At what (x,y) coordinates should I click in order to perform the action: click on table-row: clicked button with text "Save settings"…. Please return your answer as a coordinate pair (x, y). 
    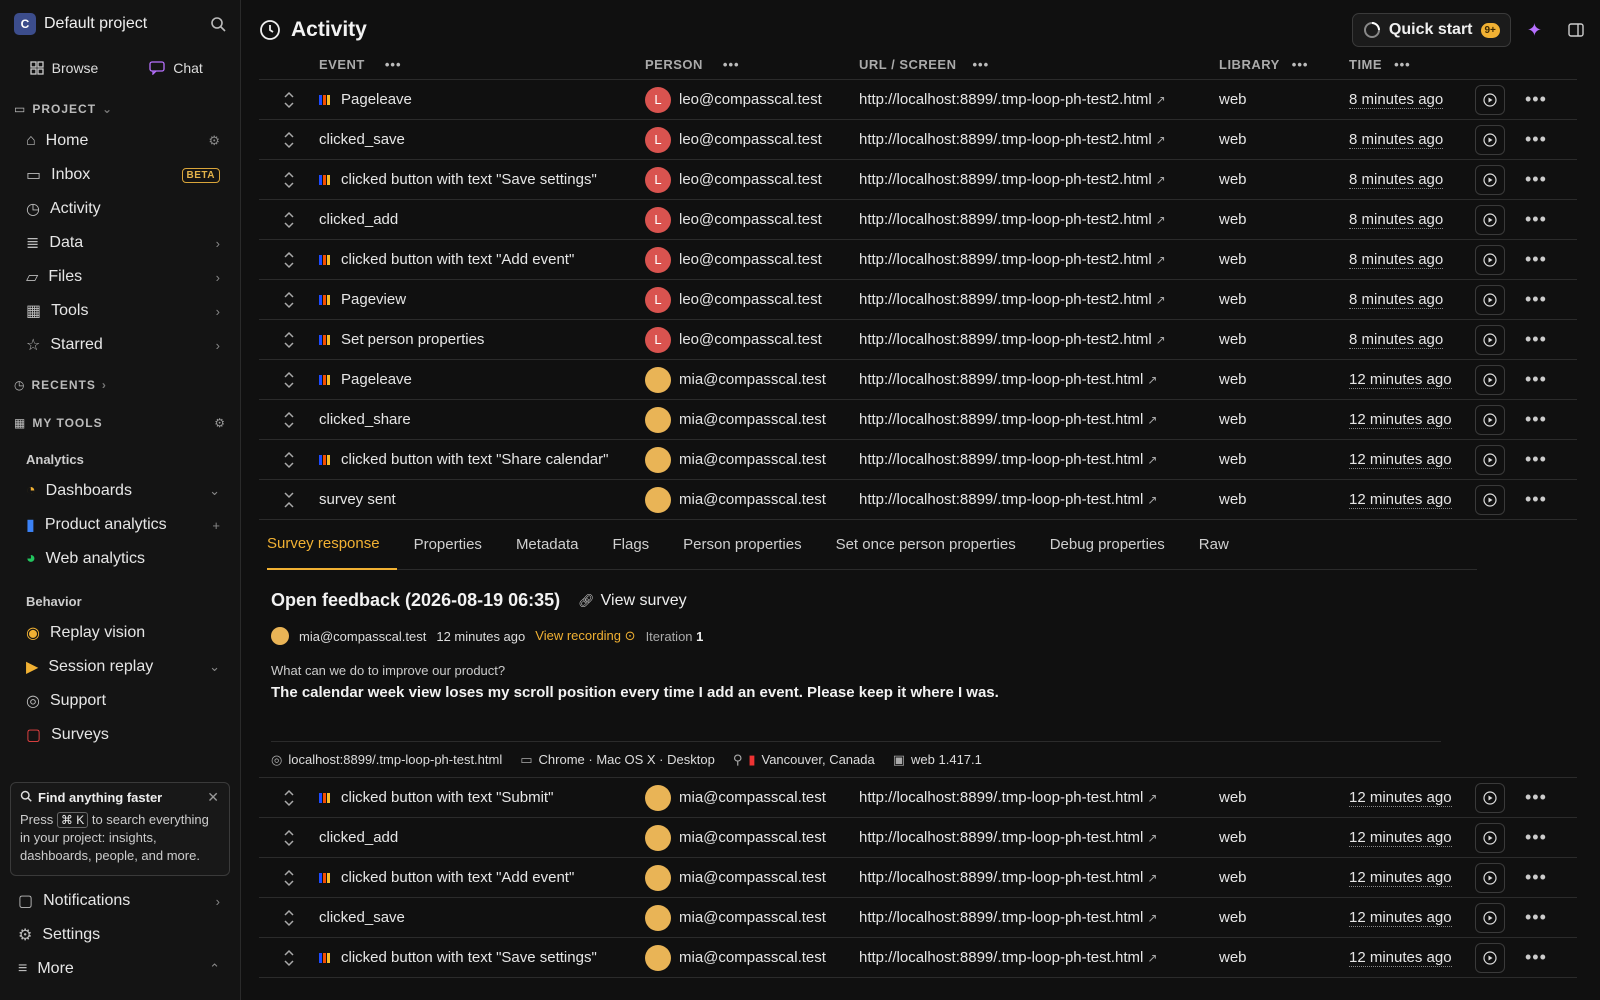
    Looking at the image, I should click on (918, 958).